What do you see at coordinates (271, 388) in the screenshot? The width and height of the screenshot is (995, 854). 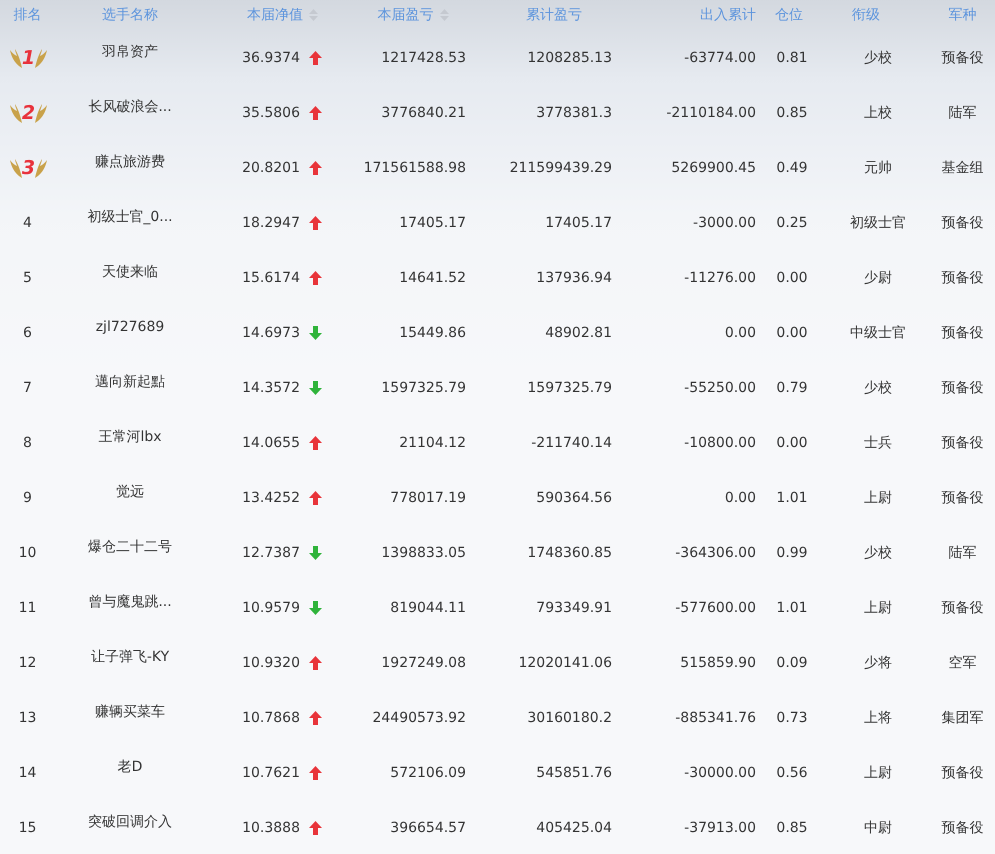 I see `net-value: 14.3572` at bounding box center [271, 388].